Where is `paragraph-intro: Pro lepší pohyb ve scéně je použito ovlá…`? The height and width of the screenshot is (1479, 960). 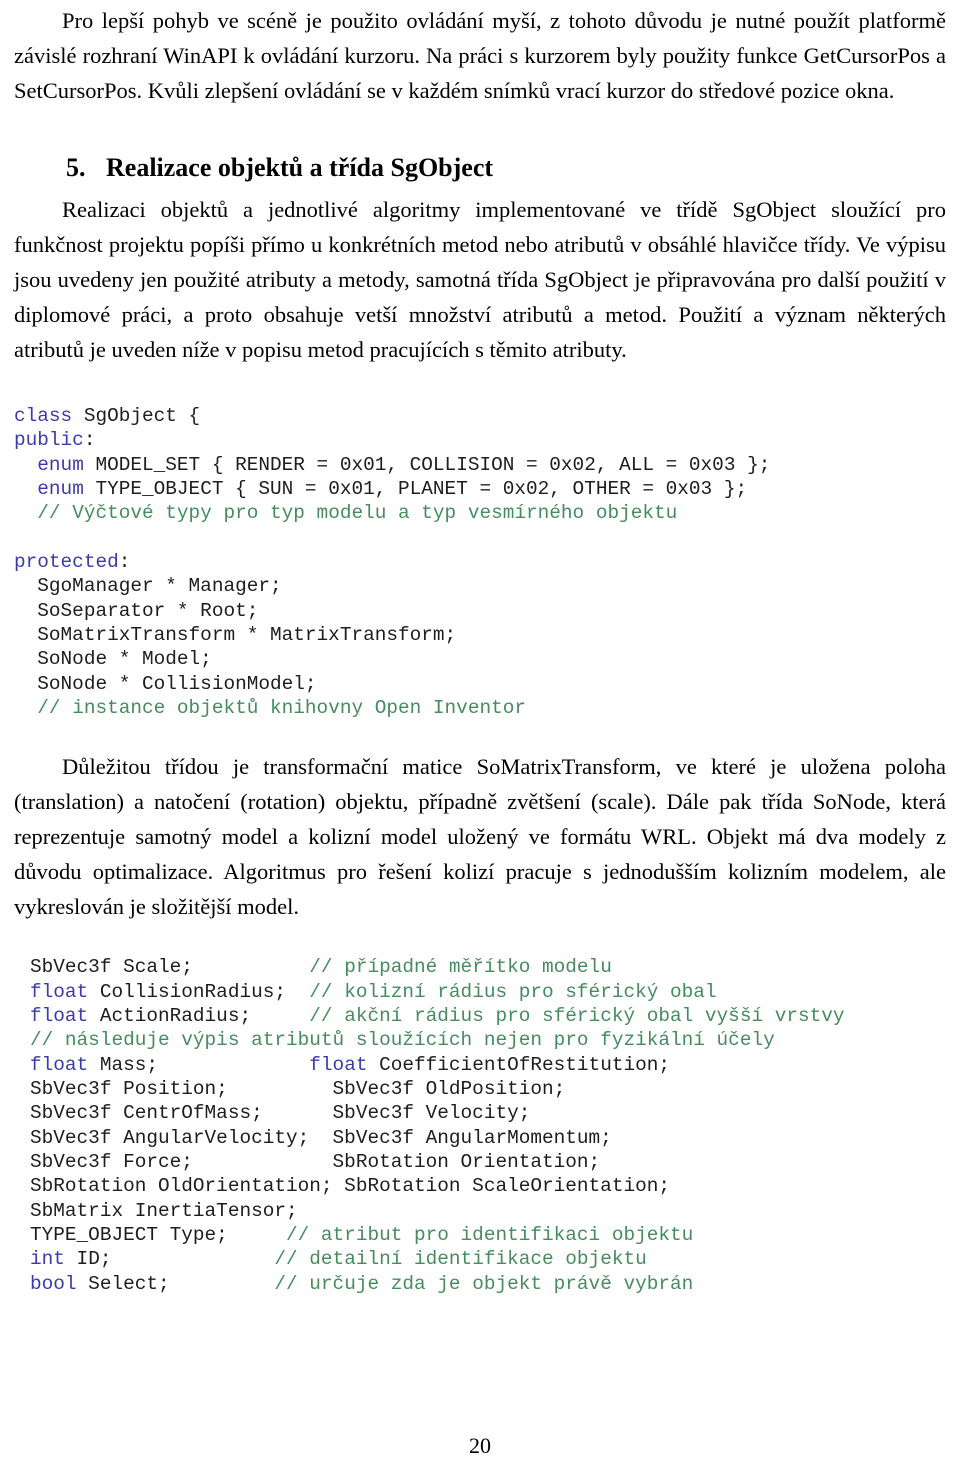
paragraph-intro: Pro lepší pohyb ve scéně je použito ovlá… is located at coordinates (480, 55).